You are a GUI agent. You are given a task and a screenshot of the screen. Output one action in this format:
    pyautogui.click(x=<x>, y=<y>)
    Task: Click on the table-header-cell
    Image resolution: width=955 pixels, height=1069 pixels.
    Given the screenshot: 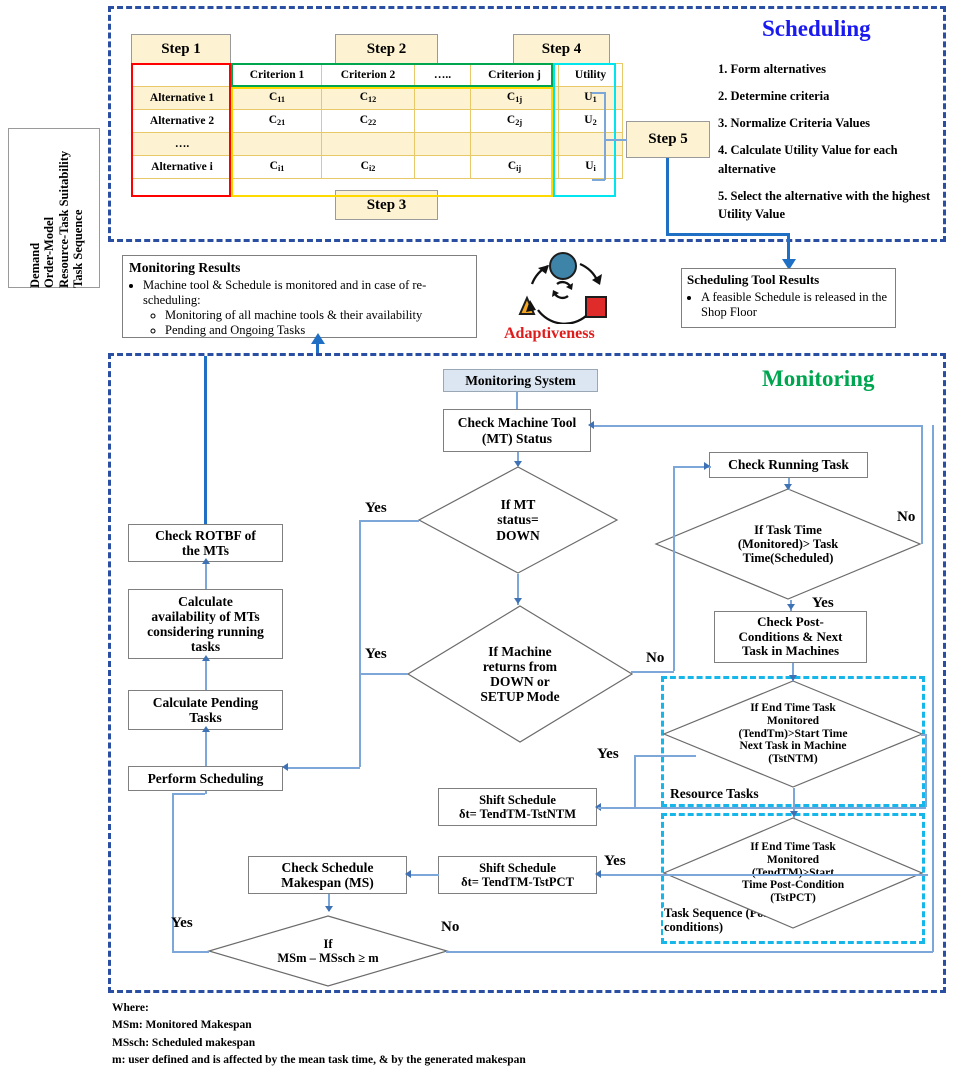 What is the action you would take?
    pyautogui.click(x=182, y=75)
    